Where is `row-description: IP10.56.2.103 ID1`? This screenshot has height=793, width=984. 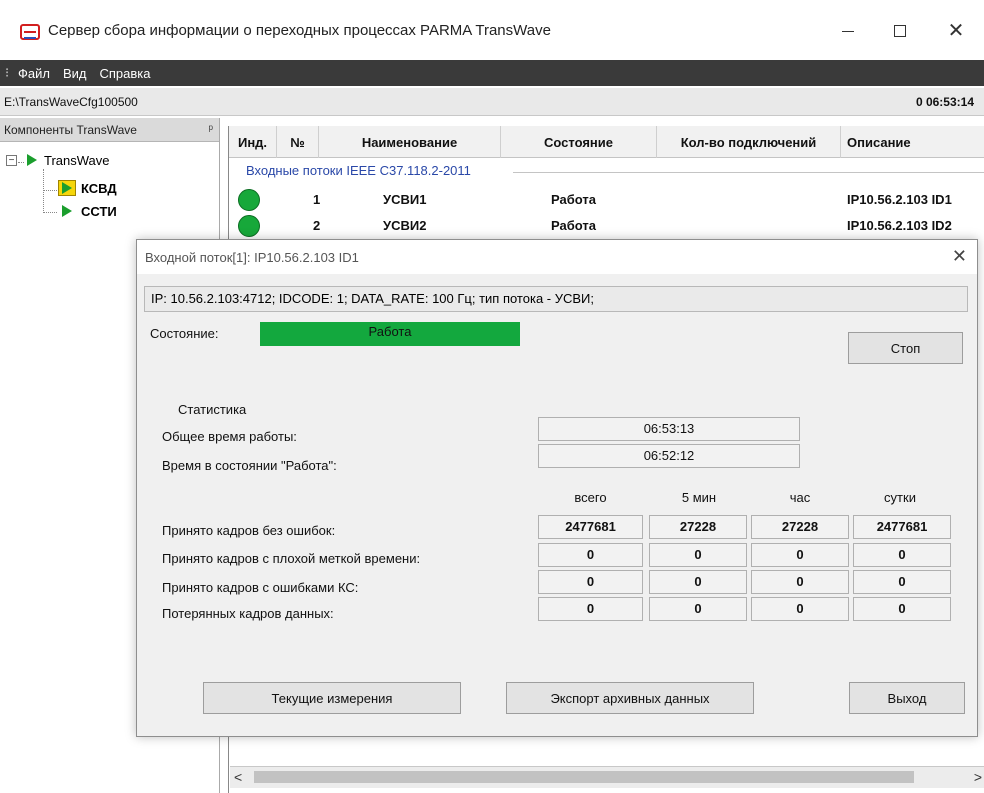
row-description: IP10.56.2.103 ID1 is located at coordinates (899, 199).